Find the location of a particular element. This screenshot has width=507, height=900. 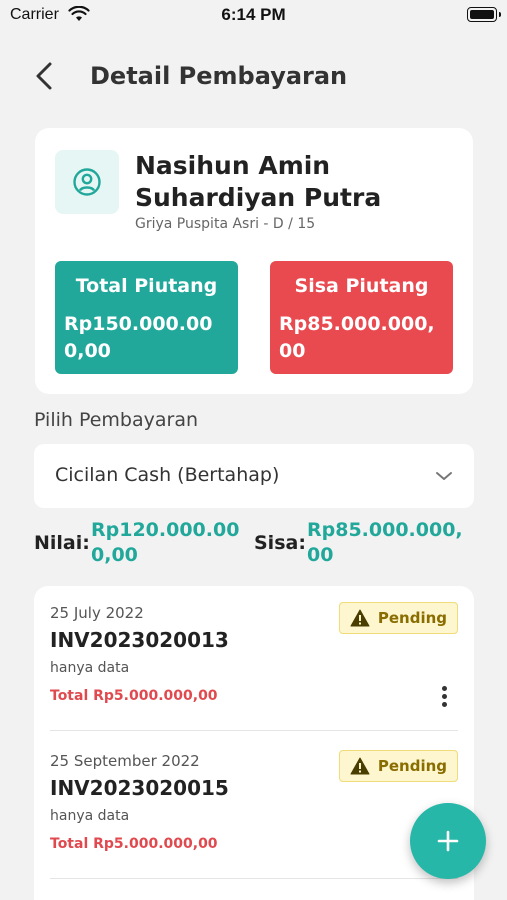

more-options-icon is located at coordinates (444, 697).